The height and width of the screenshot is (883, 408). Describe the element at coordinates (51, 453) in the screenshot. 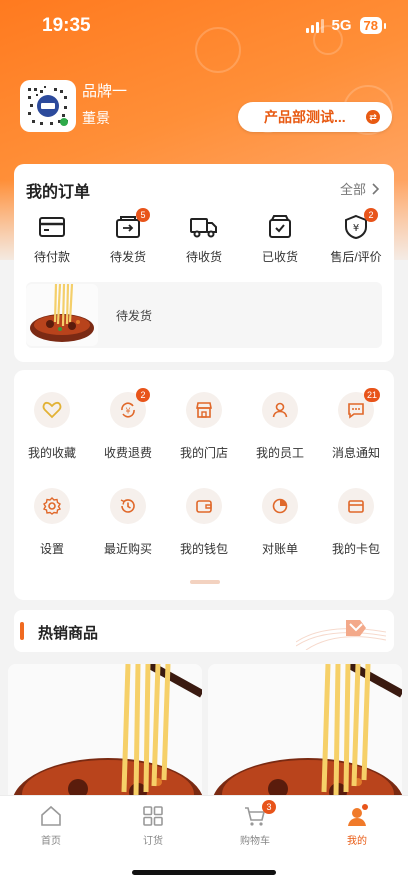

I see `service-label: 我的收藏` at that location.